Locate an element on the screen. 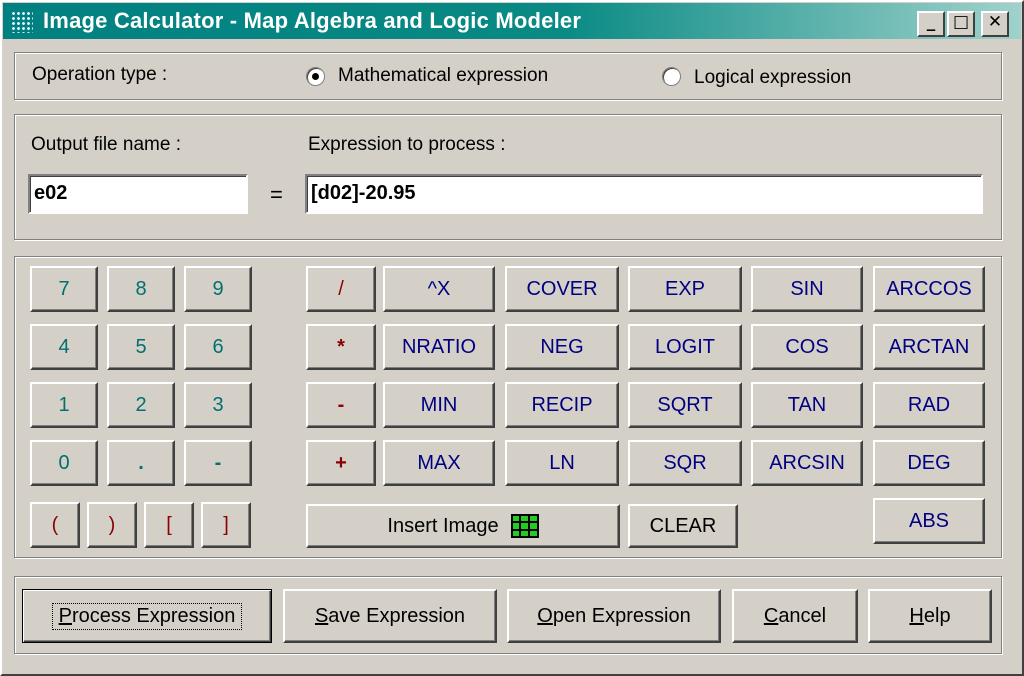  open-expression-button: Open Expression is located at coordinates (614, 616).